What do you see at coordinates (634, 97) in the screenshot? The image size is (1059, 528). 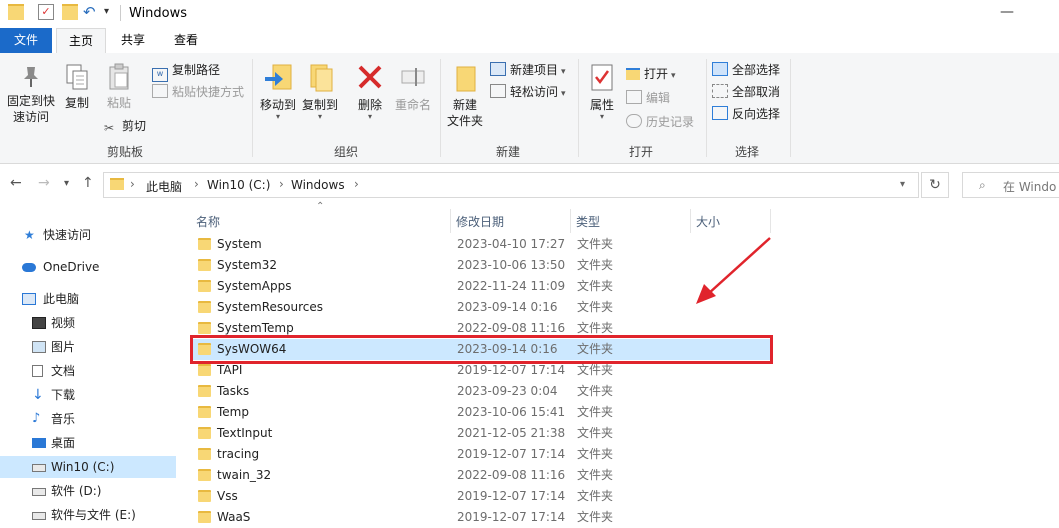 I see `edit-icon` at bounding box center [634, 97].